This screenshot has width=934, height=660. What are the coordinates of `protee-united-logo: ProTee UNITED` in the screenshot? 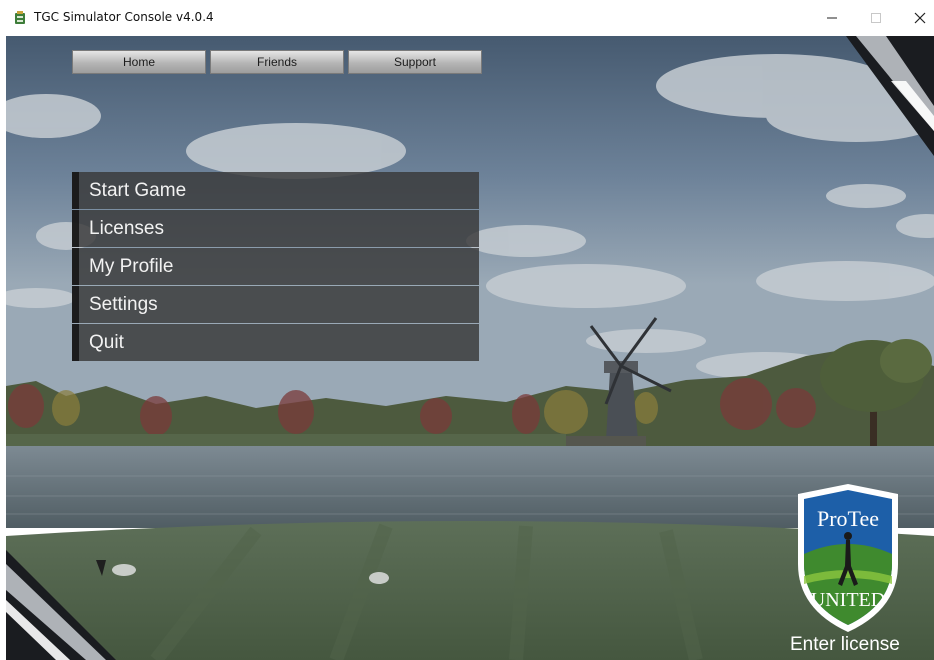 It's located at (848, 558).